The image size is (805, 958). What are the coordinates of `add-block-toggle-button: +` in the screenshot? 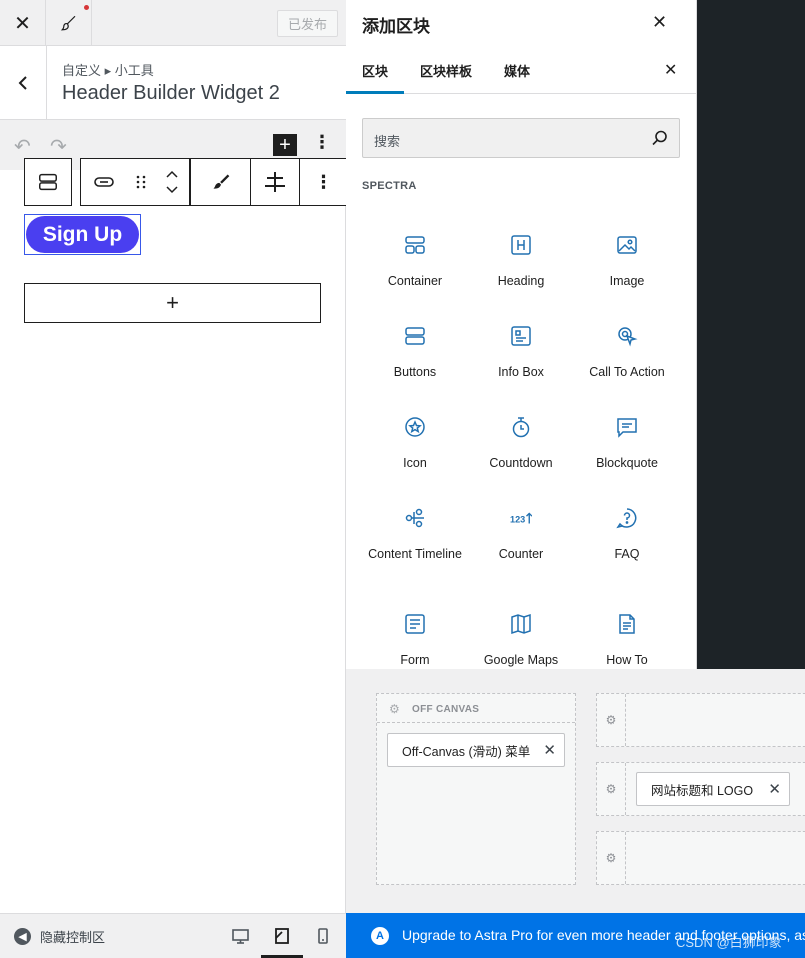 It's located at (285, 145).